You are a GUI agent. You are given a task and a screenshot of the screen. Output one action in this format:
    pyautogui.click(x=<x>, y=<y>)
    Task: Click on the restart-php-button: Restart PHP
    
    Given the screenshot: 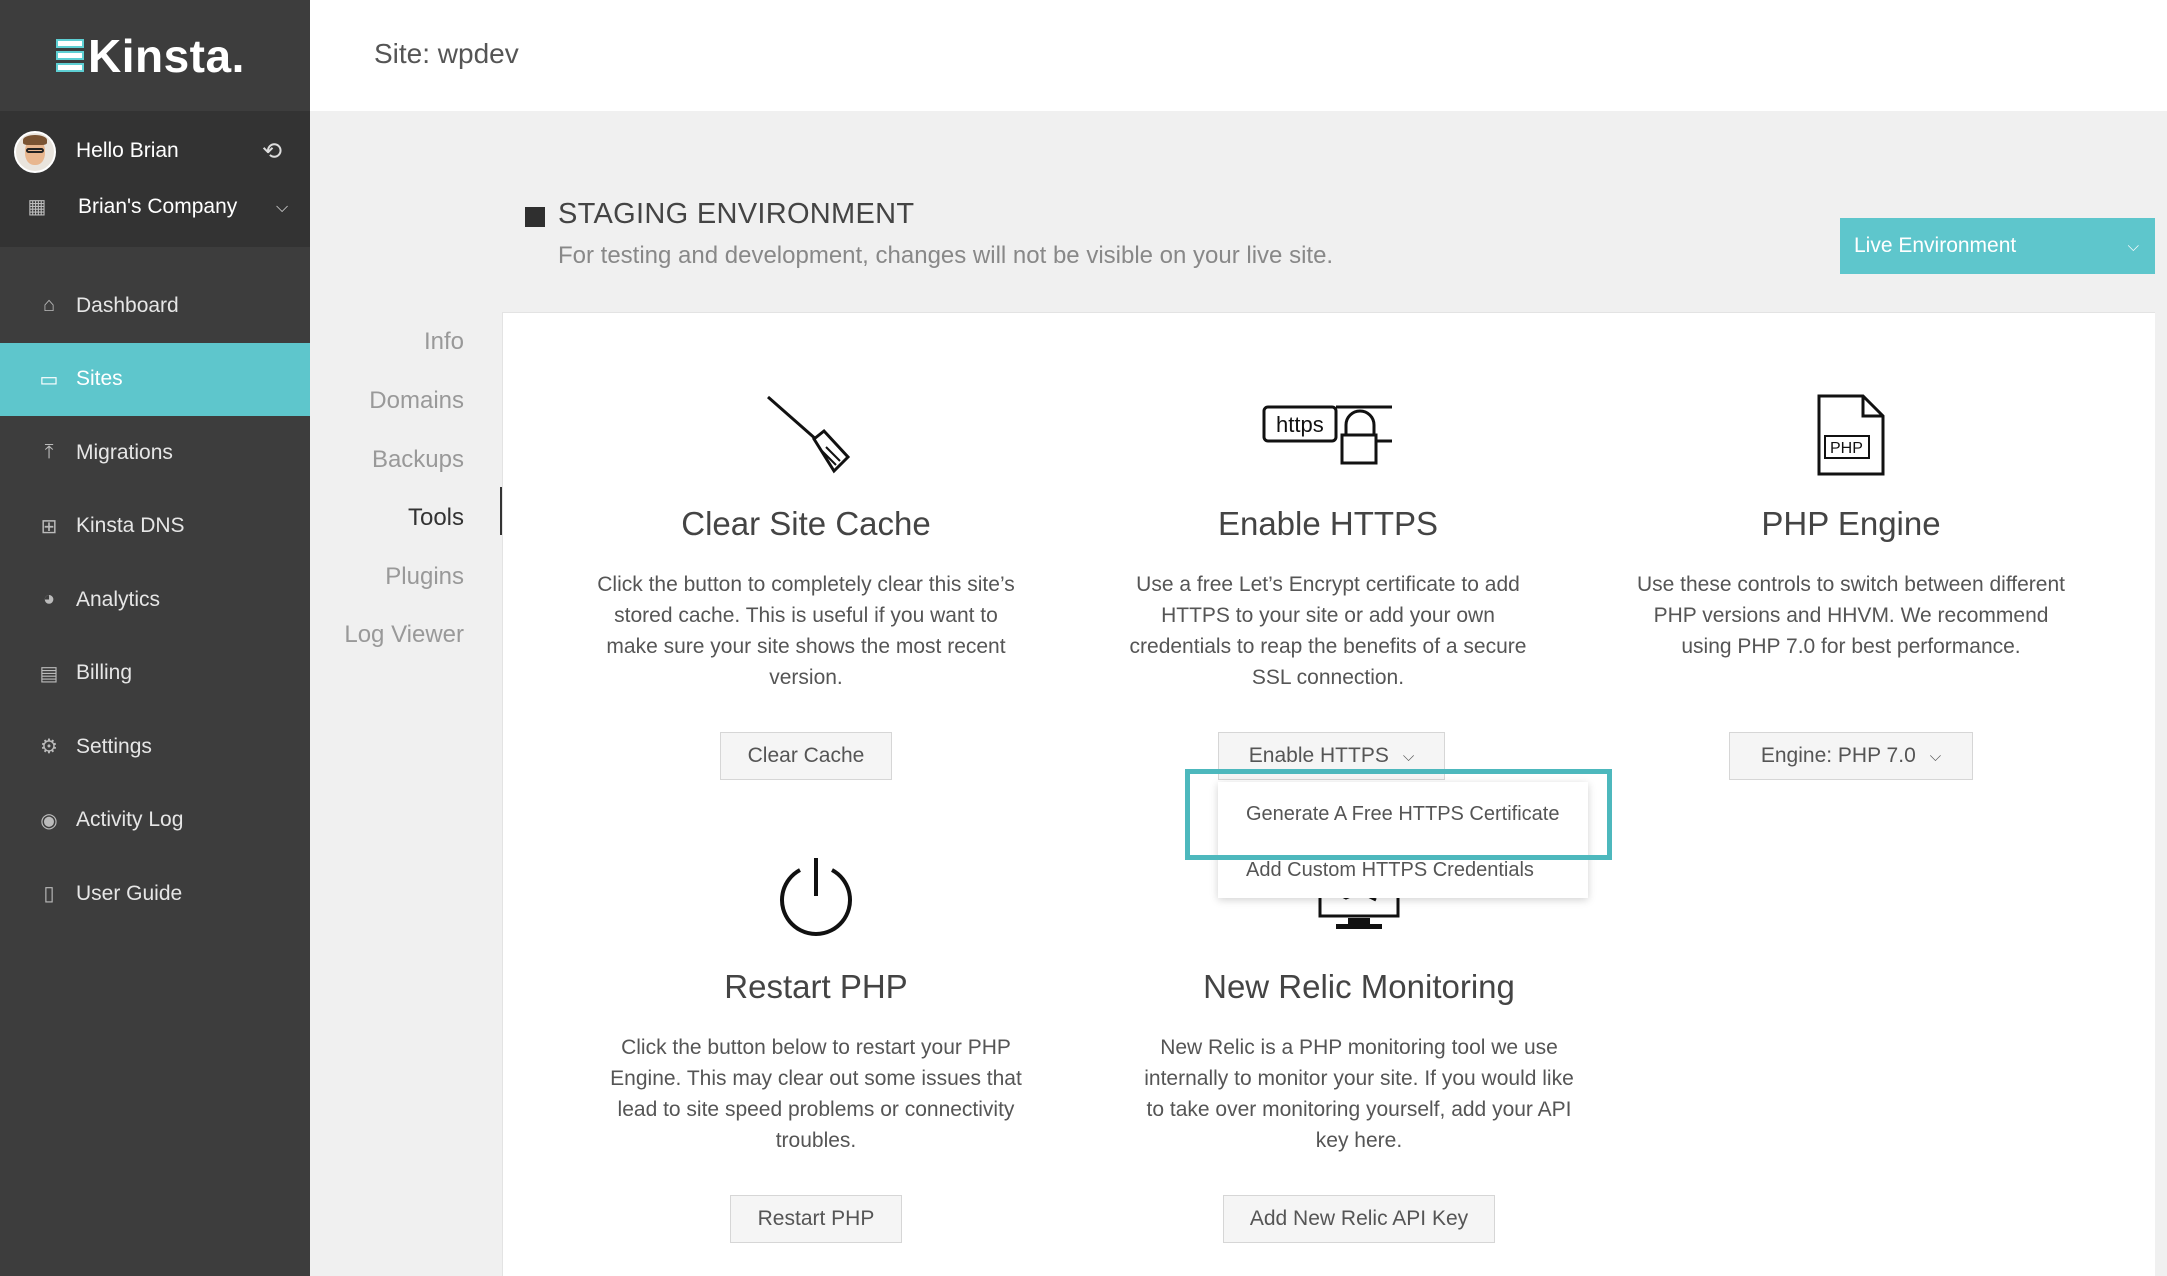 What is the action you would take?
    pyautogui.click(x=816, y=1219)
    